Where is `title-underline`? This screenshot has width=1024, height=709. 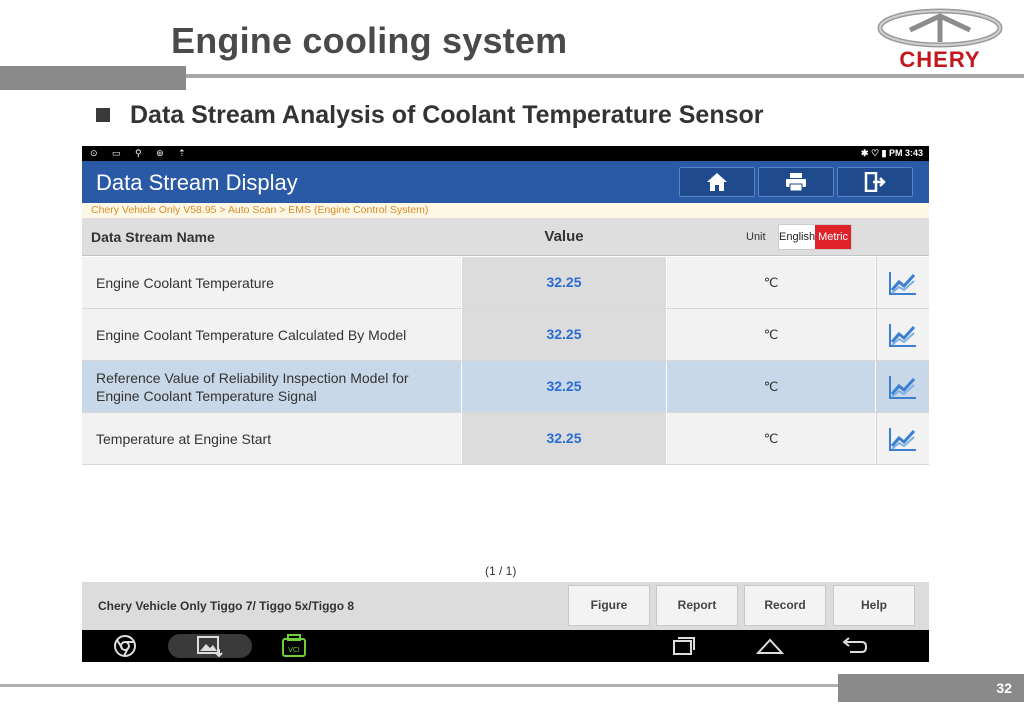
title-underline is located at coordinates (605, 76).